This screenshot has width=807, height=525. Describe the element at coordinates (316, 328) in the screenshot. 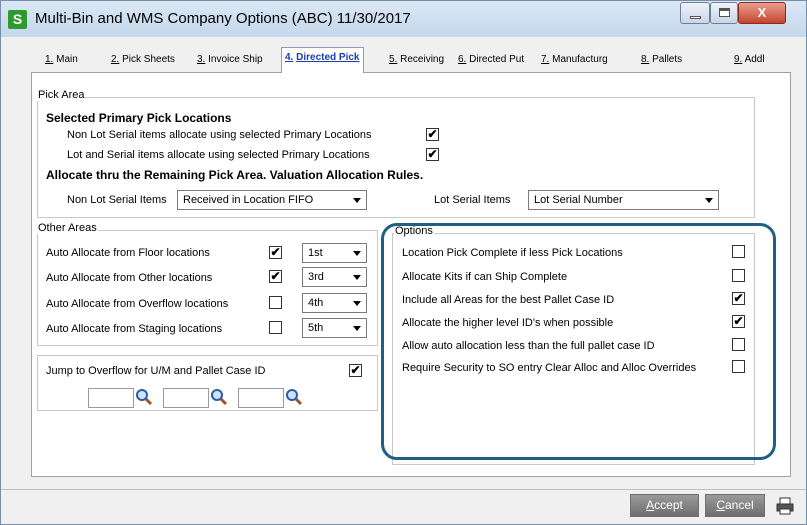

I see `staging-order-value: 5th` at that location.